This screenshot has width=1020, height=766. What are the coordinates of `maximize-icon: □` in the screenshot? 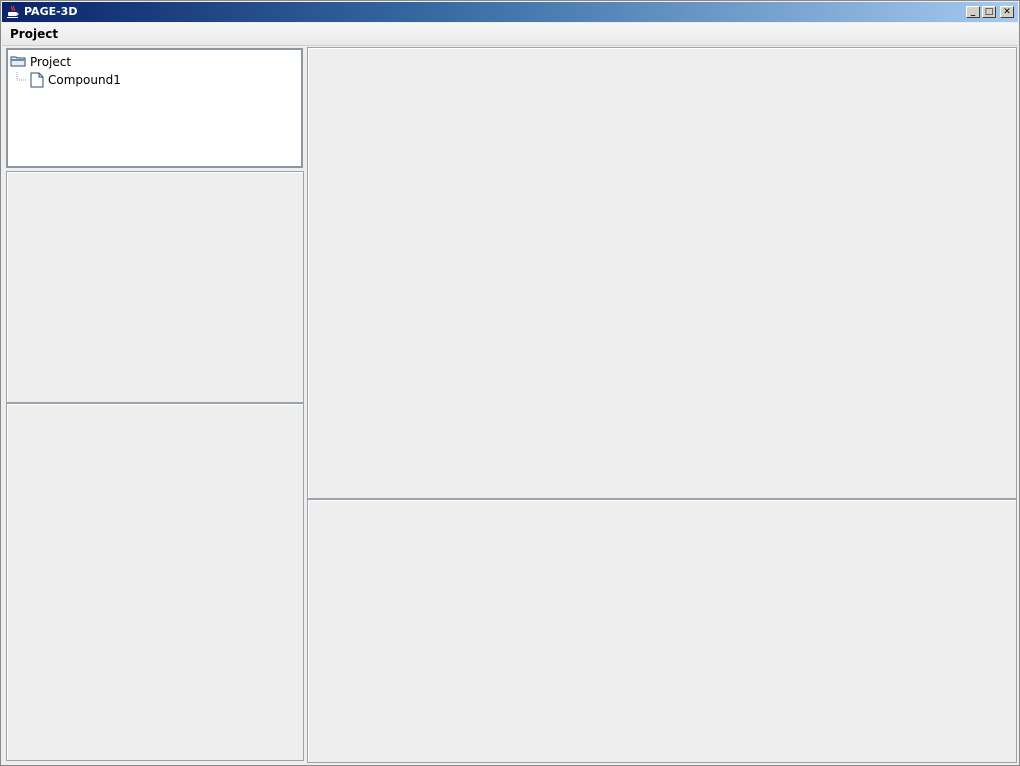 It's located at (989, 12).